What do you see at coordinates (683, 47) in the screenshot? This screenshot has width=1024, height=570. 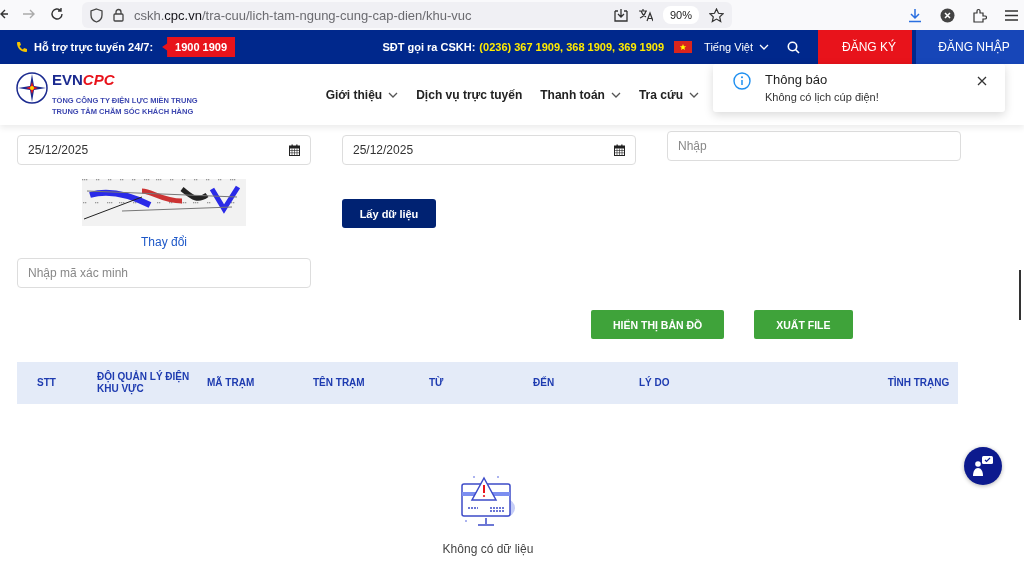 I see `vietnam-flag-icon` at bounding box center [683, 47].